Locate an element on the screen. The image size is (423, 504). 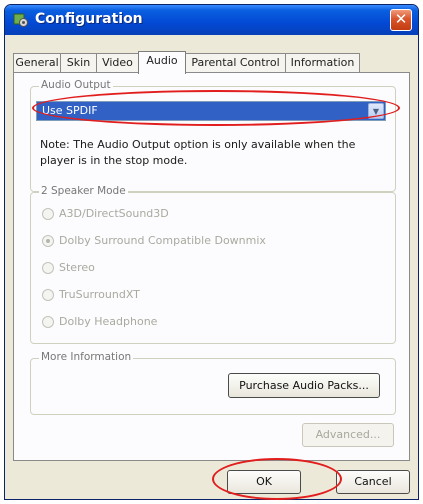
tab-label: Parental Control is located at coordinates (235, 62).